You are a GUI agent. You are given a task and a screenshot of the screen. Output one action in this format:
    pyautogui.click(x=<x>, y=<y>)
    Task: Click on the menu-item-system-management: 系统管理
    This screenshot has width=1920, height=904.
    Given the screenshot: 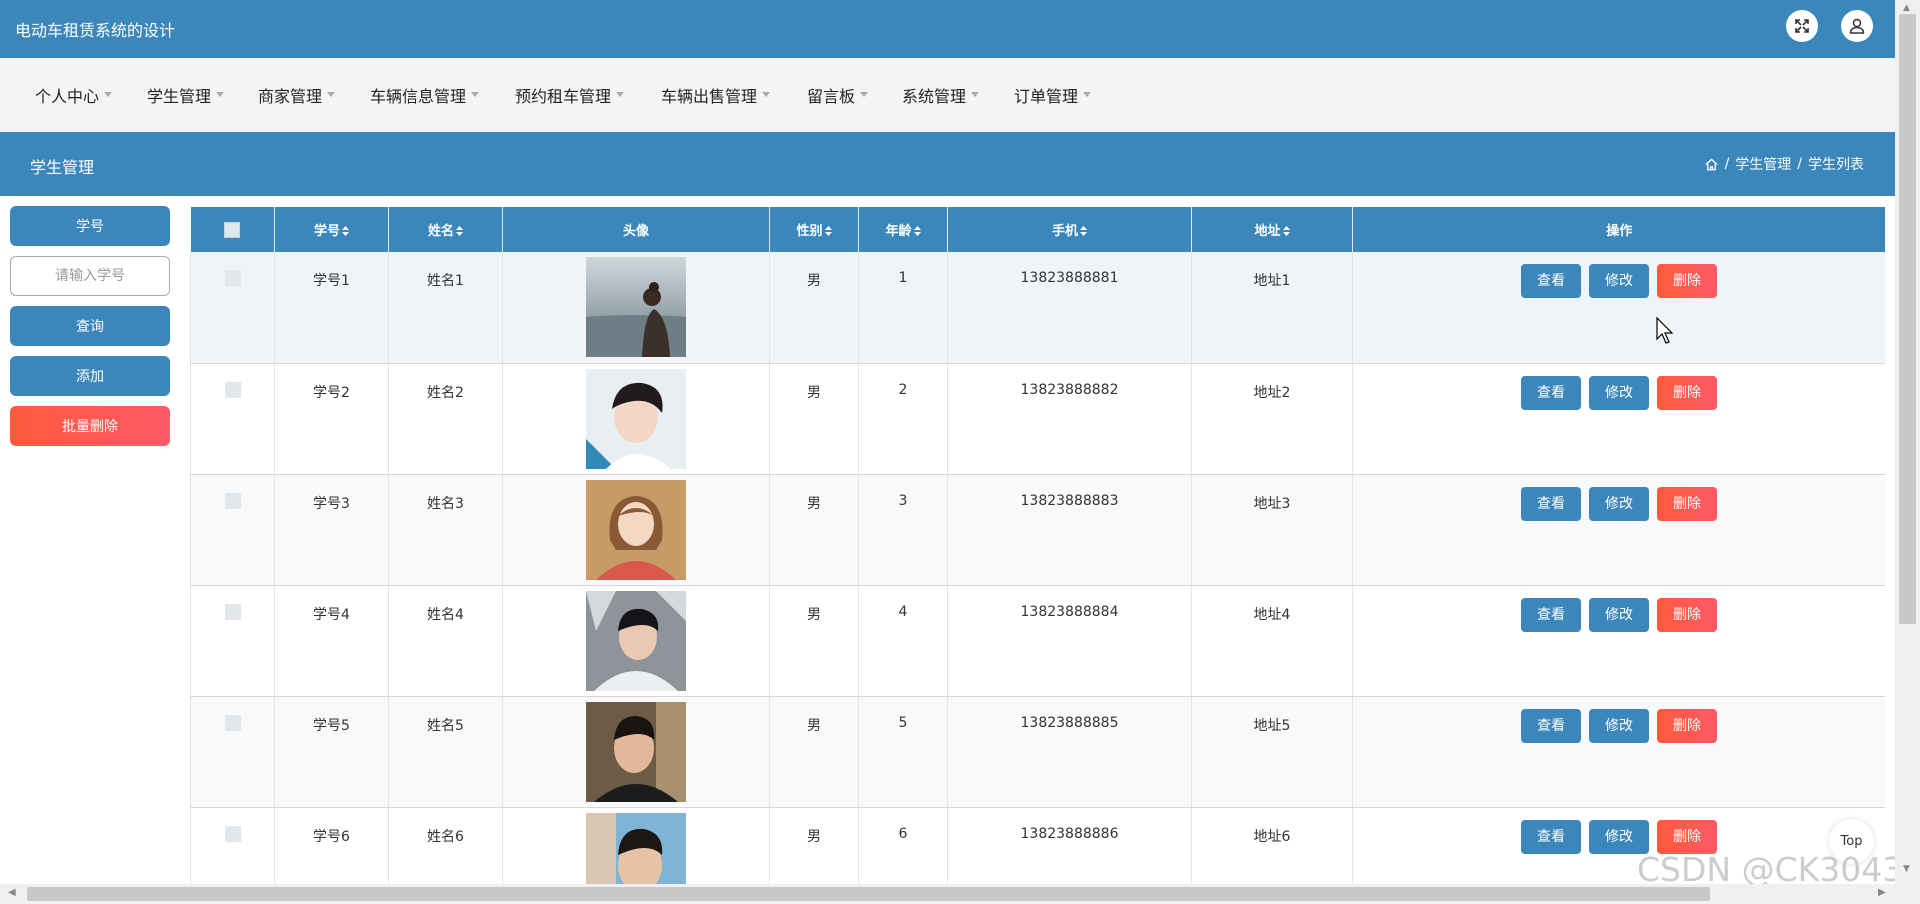 What is the action you would take?
    pyautogui.click(x=941, y=95)
    